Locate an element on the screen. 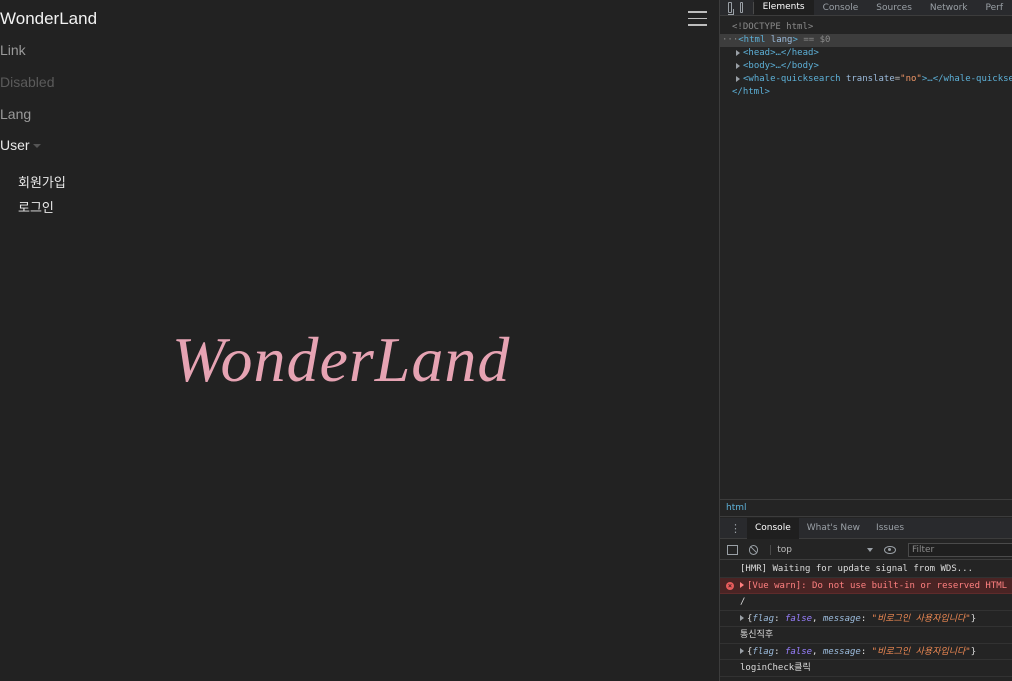  live-expression-eye-icon is located at coordinates (890, 549).